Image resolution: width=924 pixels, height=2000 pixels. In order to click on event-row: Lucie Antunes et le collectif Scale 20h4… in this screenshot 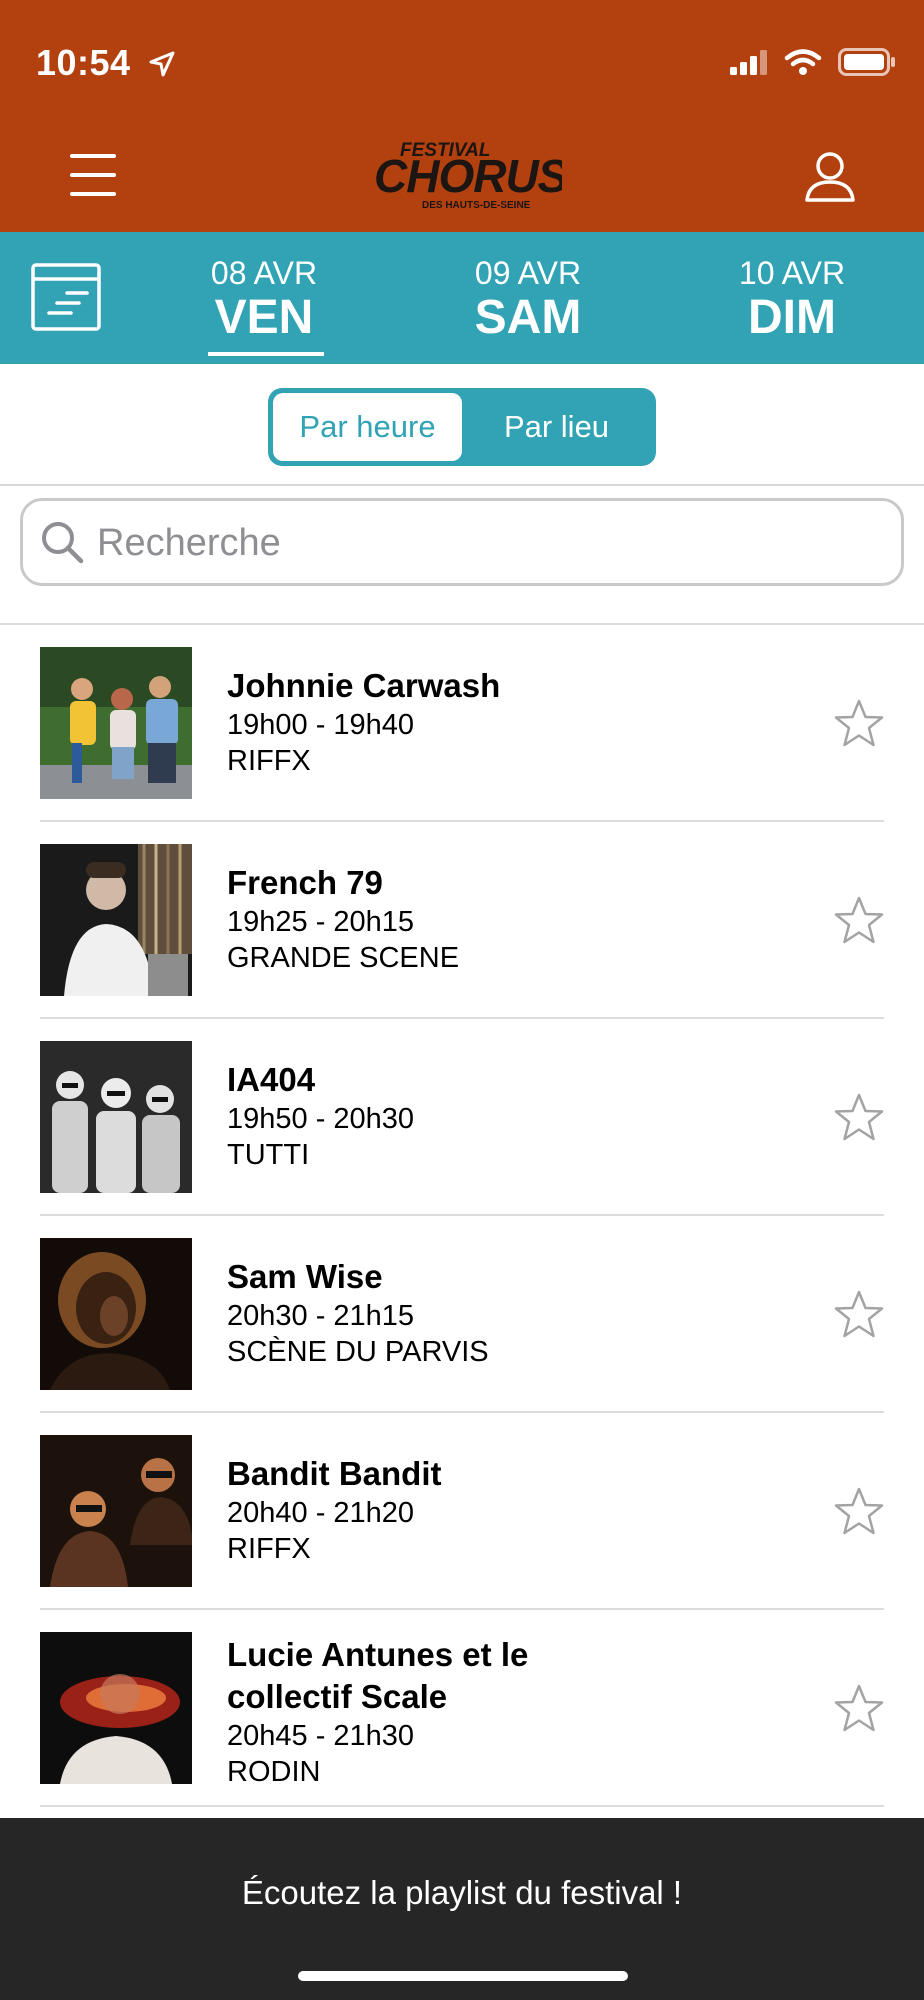, I will do `click(462, 1708)`.